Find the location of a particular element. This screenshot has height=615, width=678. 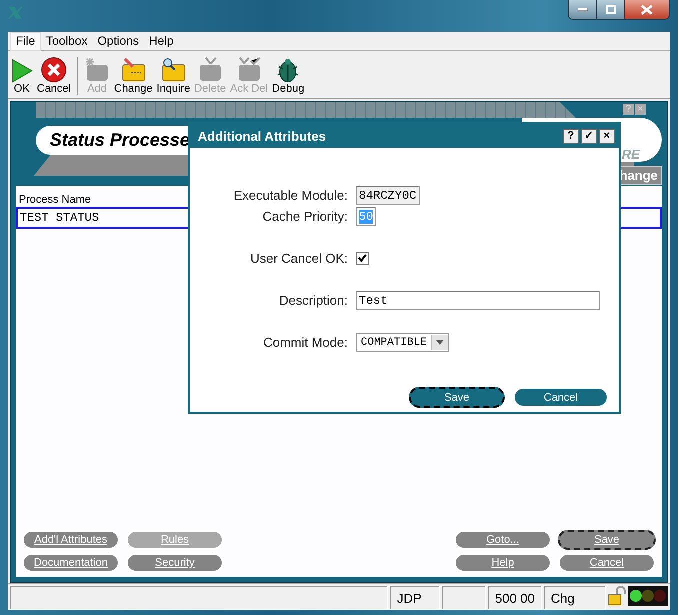

status-cell: 500 00 is located at coordinates (515, 598).